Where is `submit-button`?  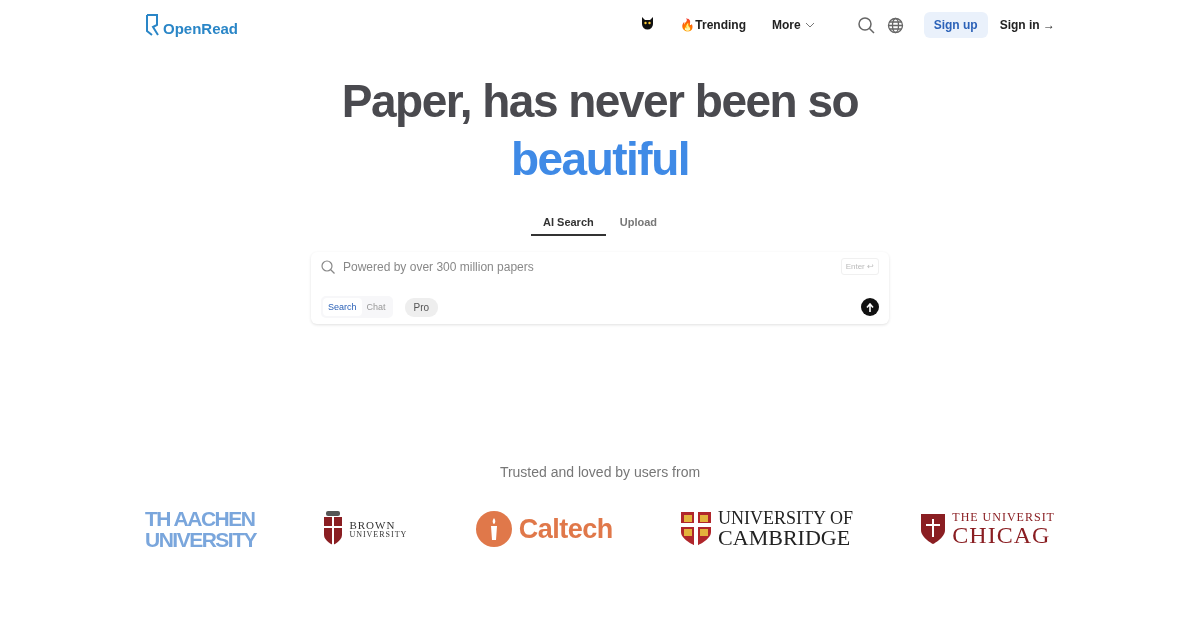
submit-button is located at coordinates (870, 307).